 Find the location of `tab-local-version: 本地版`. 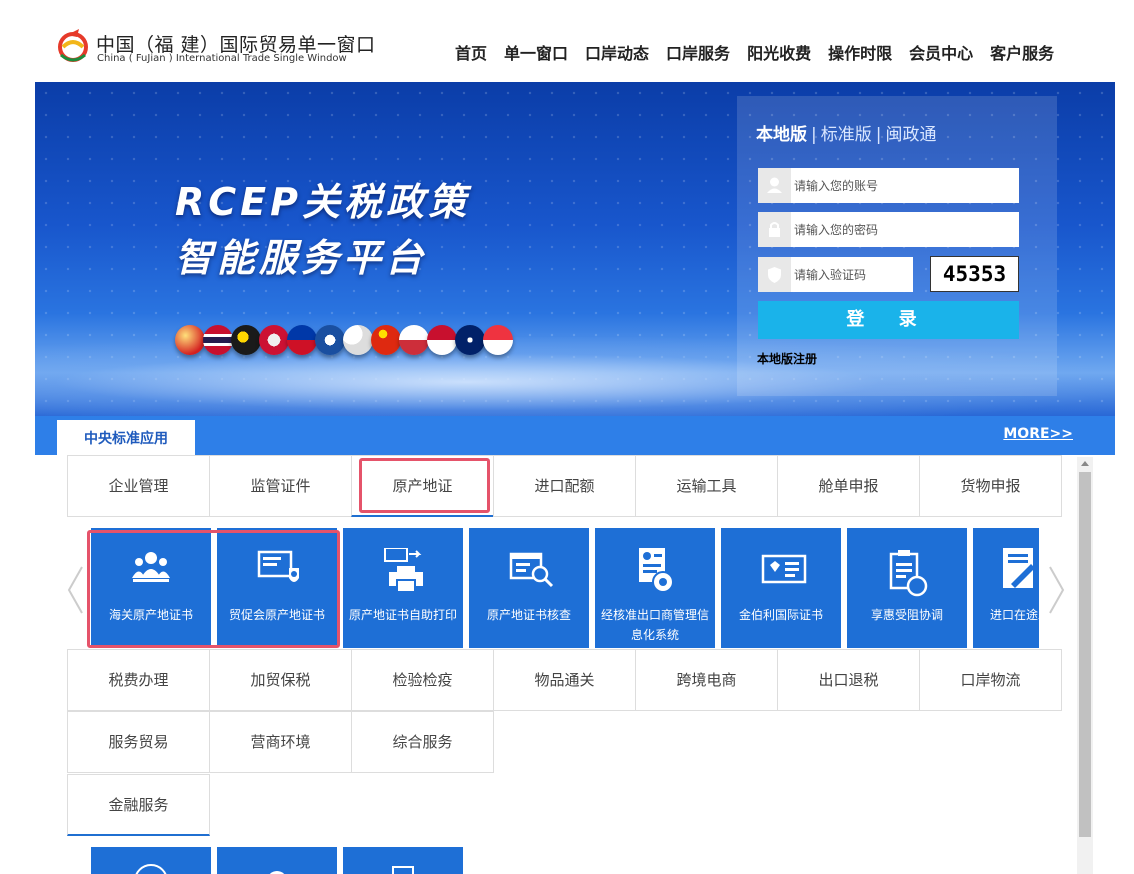

tab-local-version: 本地版 is located at coordinates (781, 135).